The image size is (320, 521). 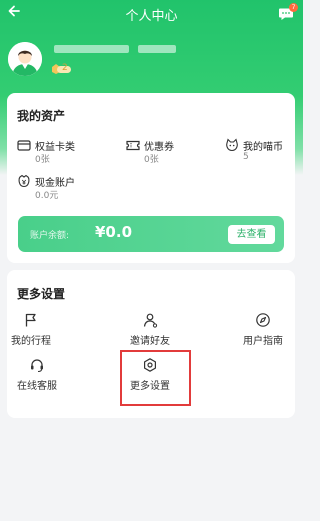 I want to click on nickname-blurred, so click(x=91, y=49).